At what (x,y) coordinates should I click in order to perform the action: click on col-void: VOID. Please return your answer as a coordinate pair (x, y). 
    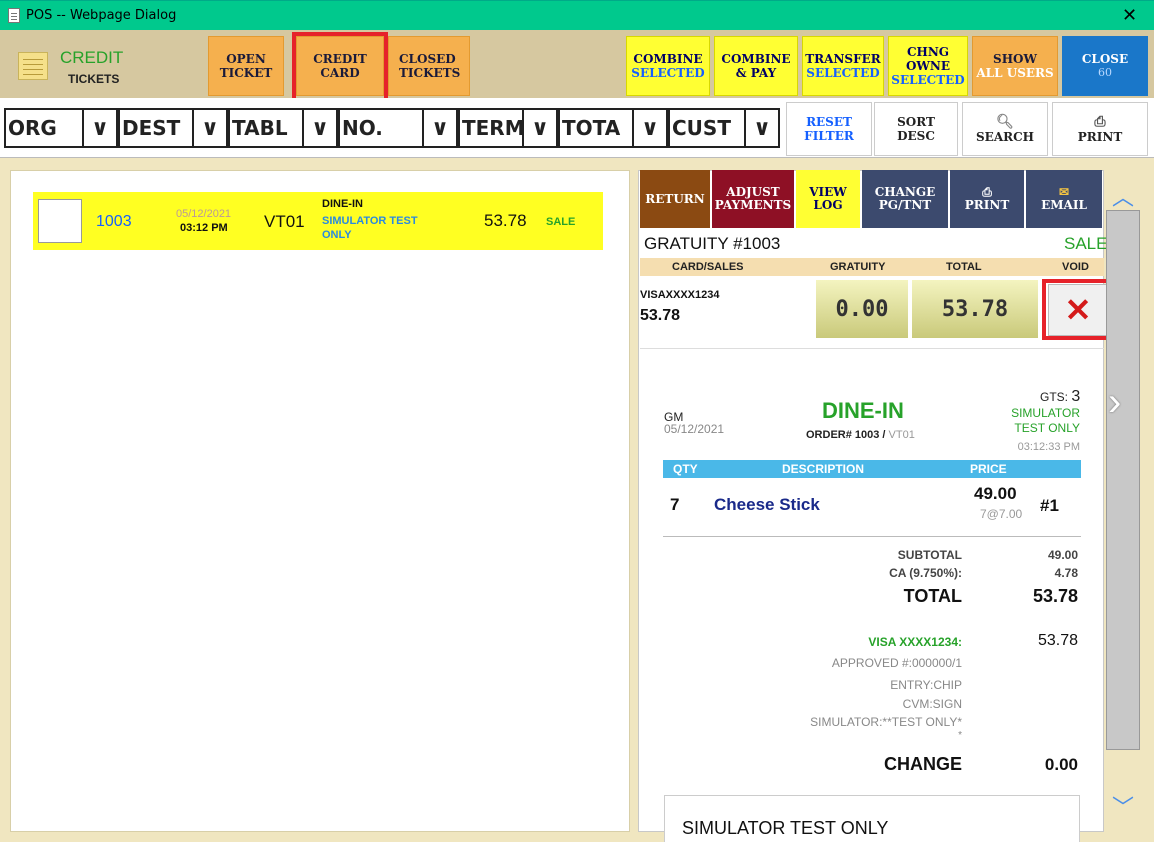
    Looking at the image, I should click on (1075, 267).